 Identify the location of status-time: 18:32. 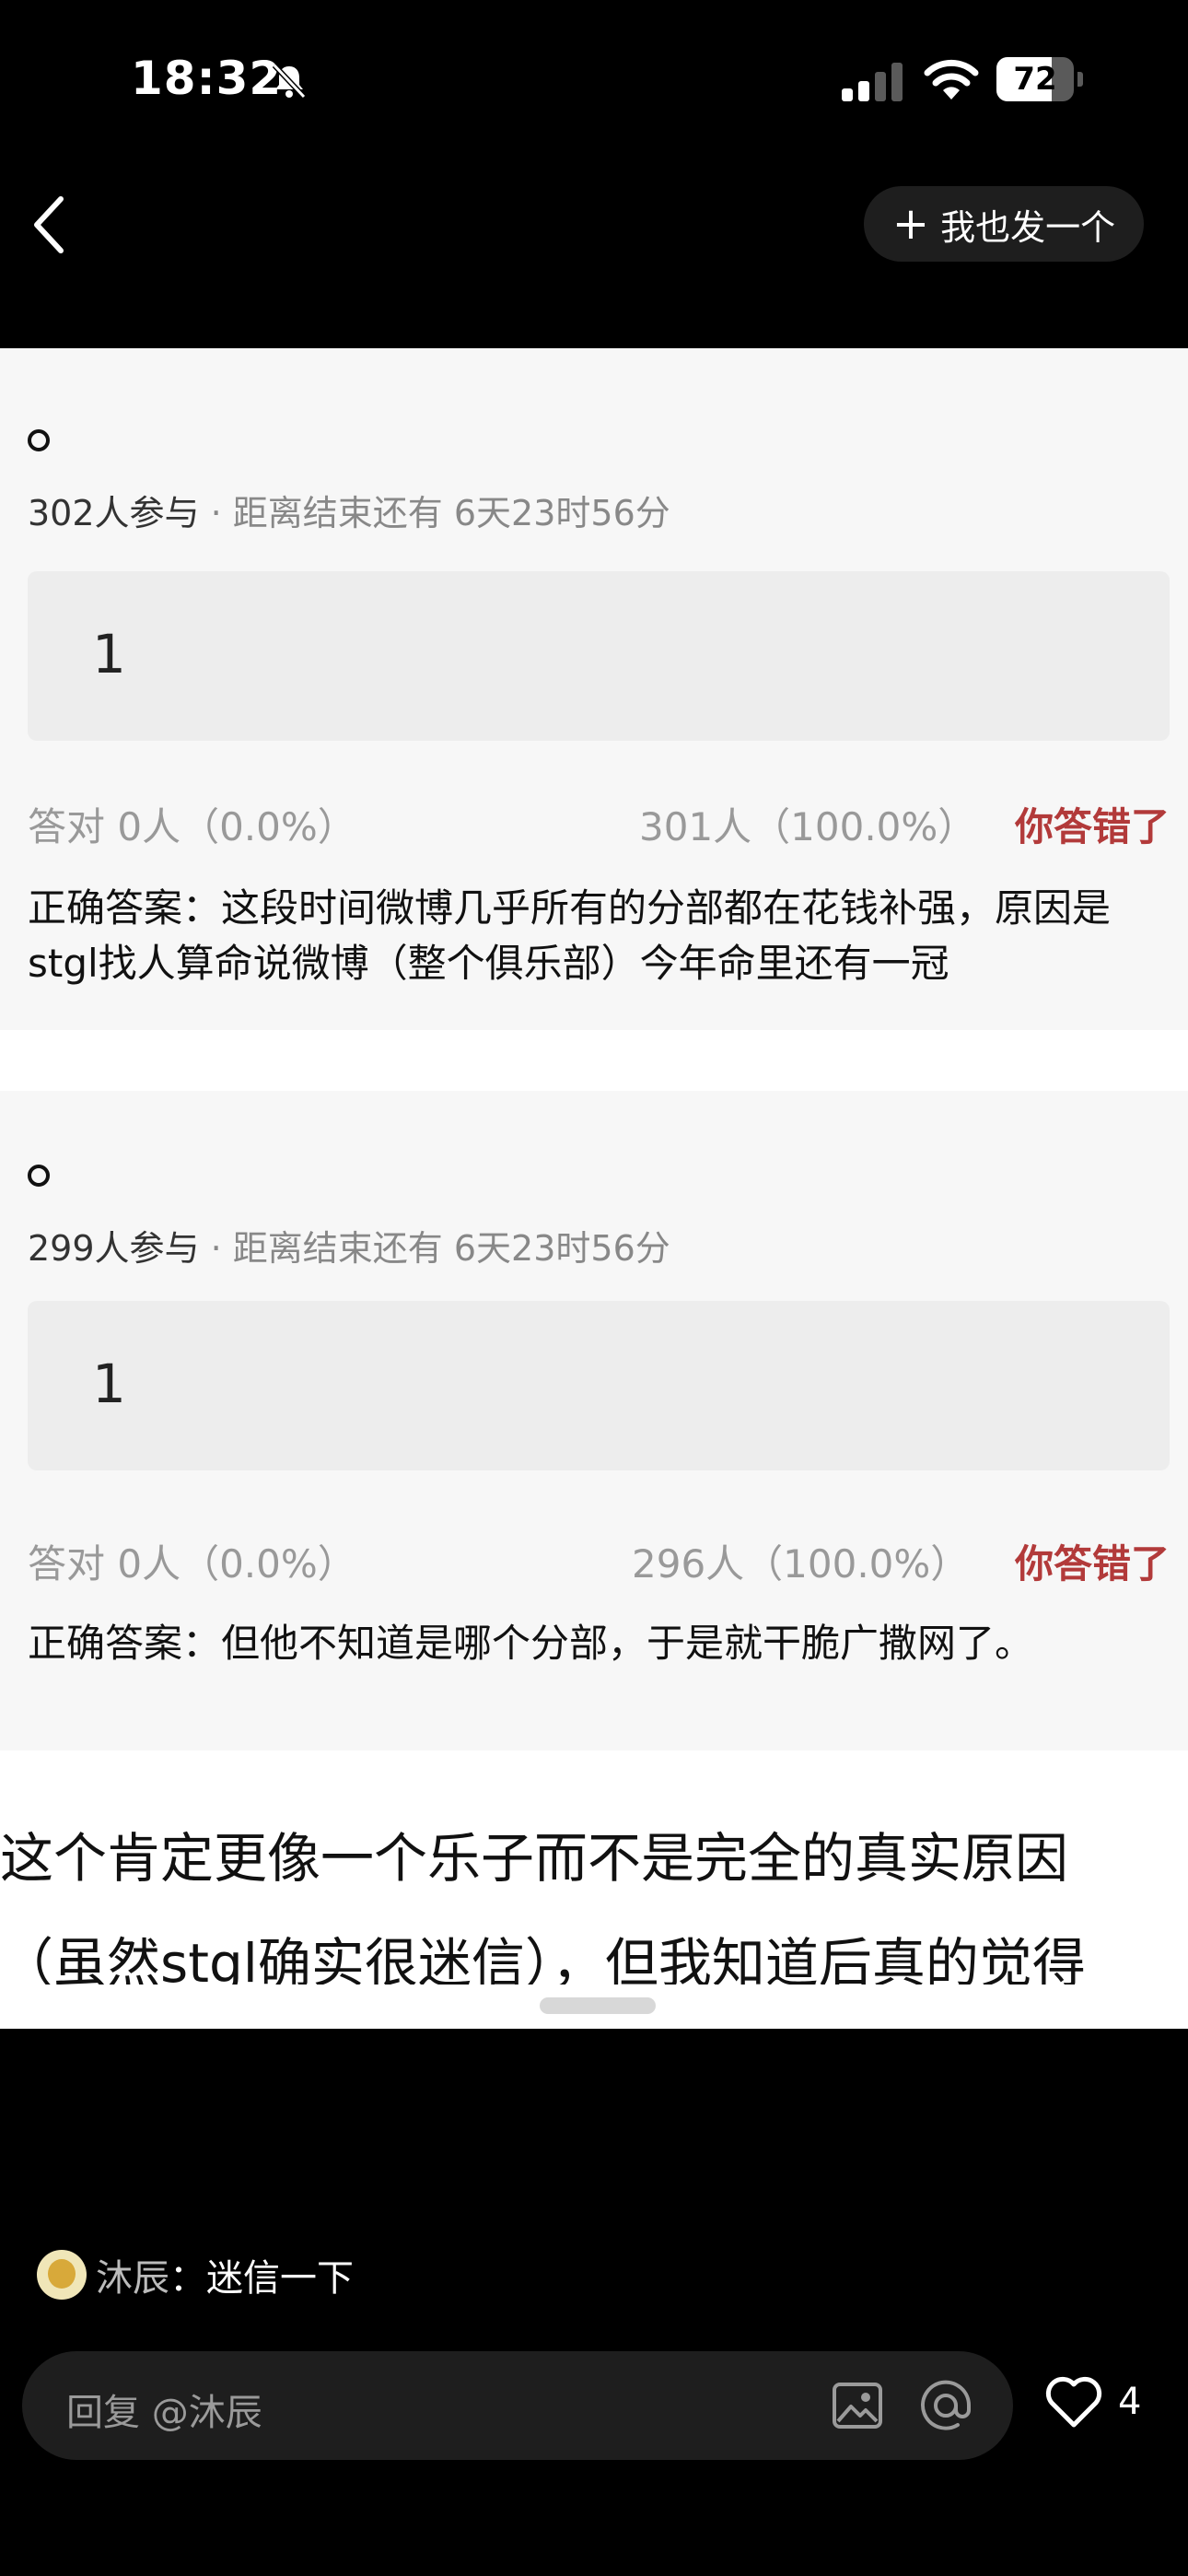
(207, 78).